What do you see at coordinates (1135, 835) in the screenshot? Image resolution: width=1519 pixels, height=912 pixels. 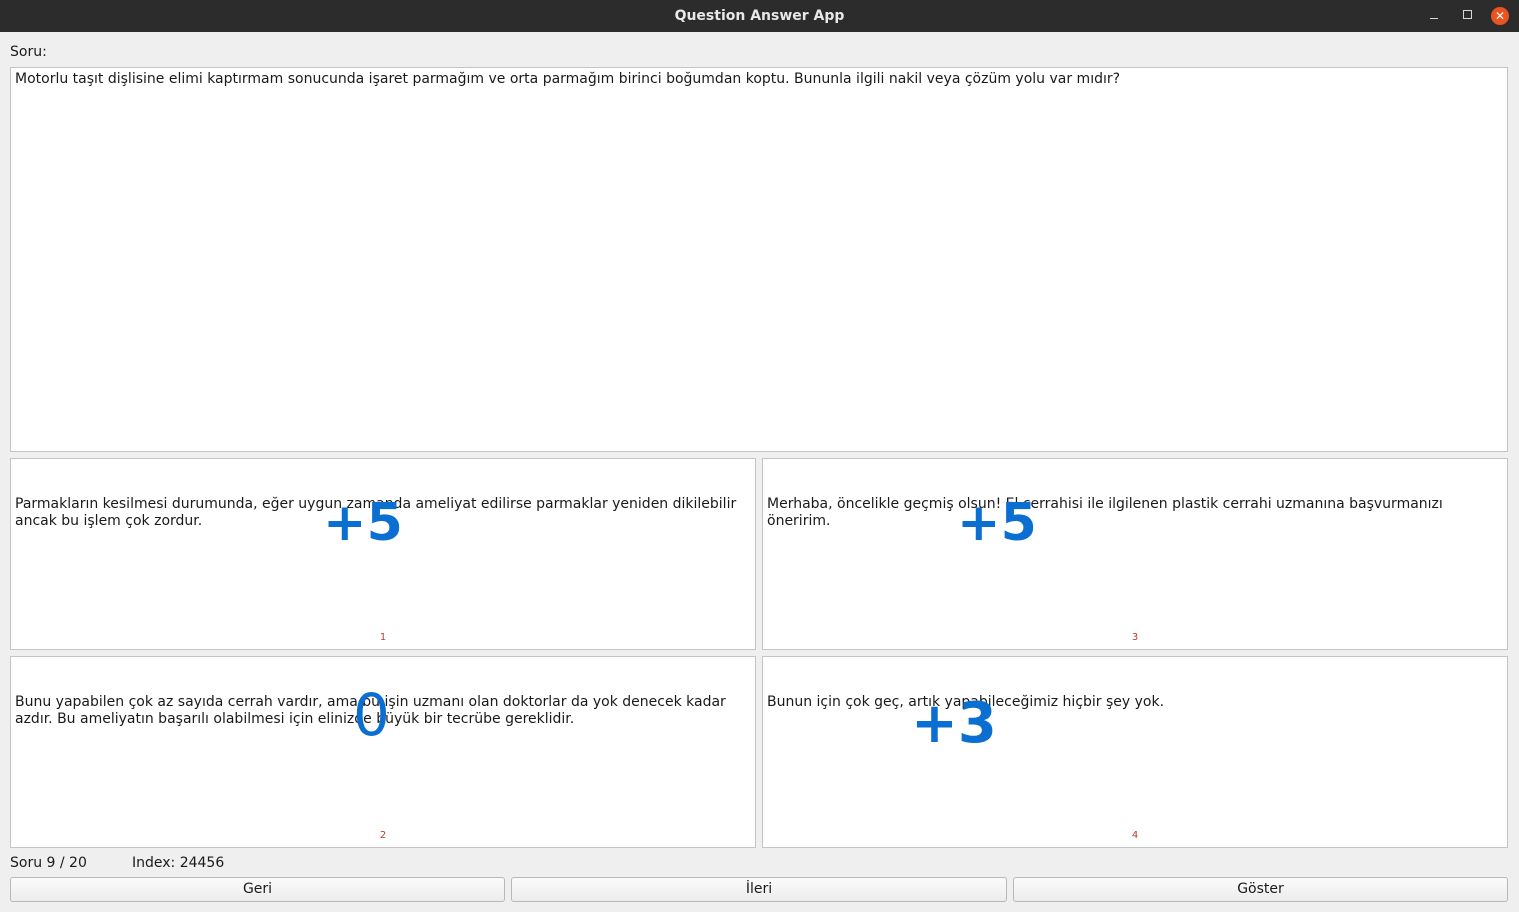 I see `answer-number-4: 4` at bounding box center [1135, 835].